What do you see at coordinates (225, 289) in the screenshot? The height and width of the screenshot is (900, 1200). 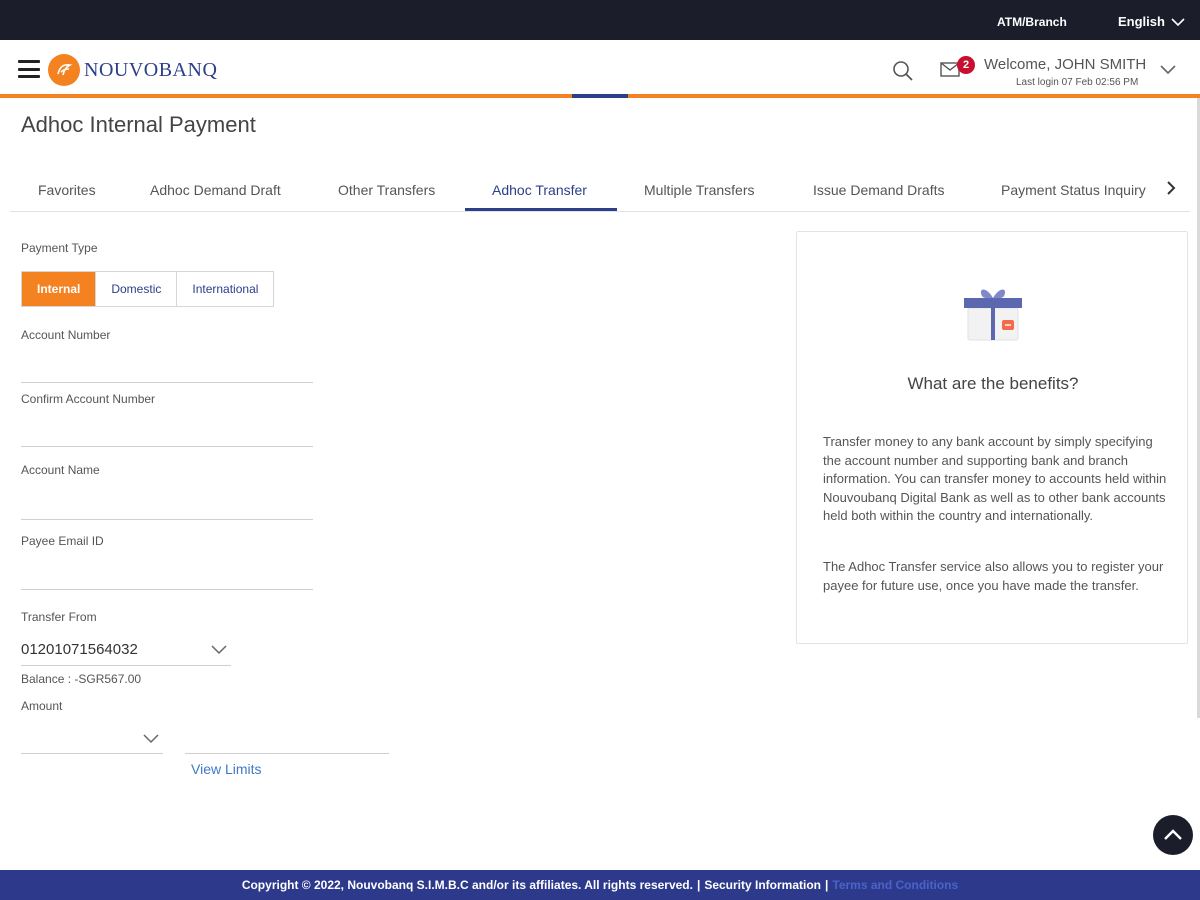 I see `payment-type-international-button: International` at bounding box center [225, 289].